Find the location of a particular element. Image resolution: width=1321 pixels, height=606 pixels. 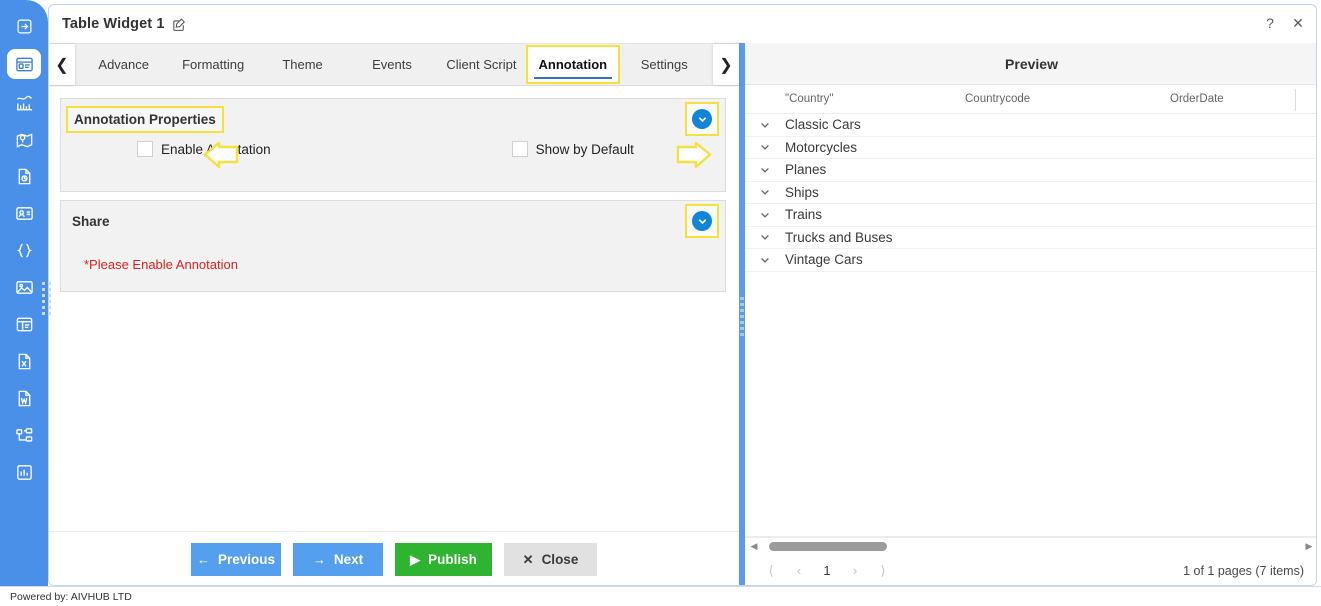

tab-settings: Settings is located at coordinates (664, 64).